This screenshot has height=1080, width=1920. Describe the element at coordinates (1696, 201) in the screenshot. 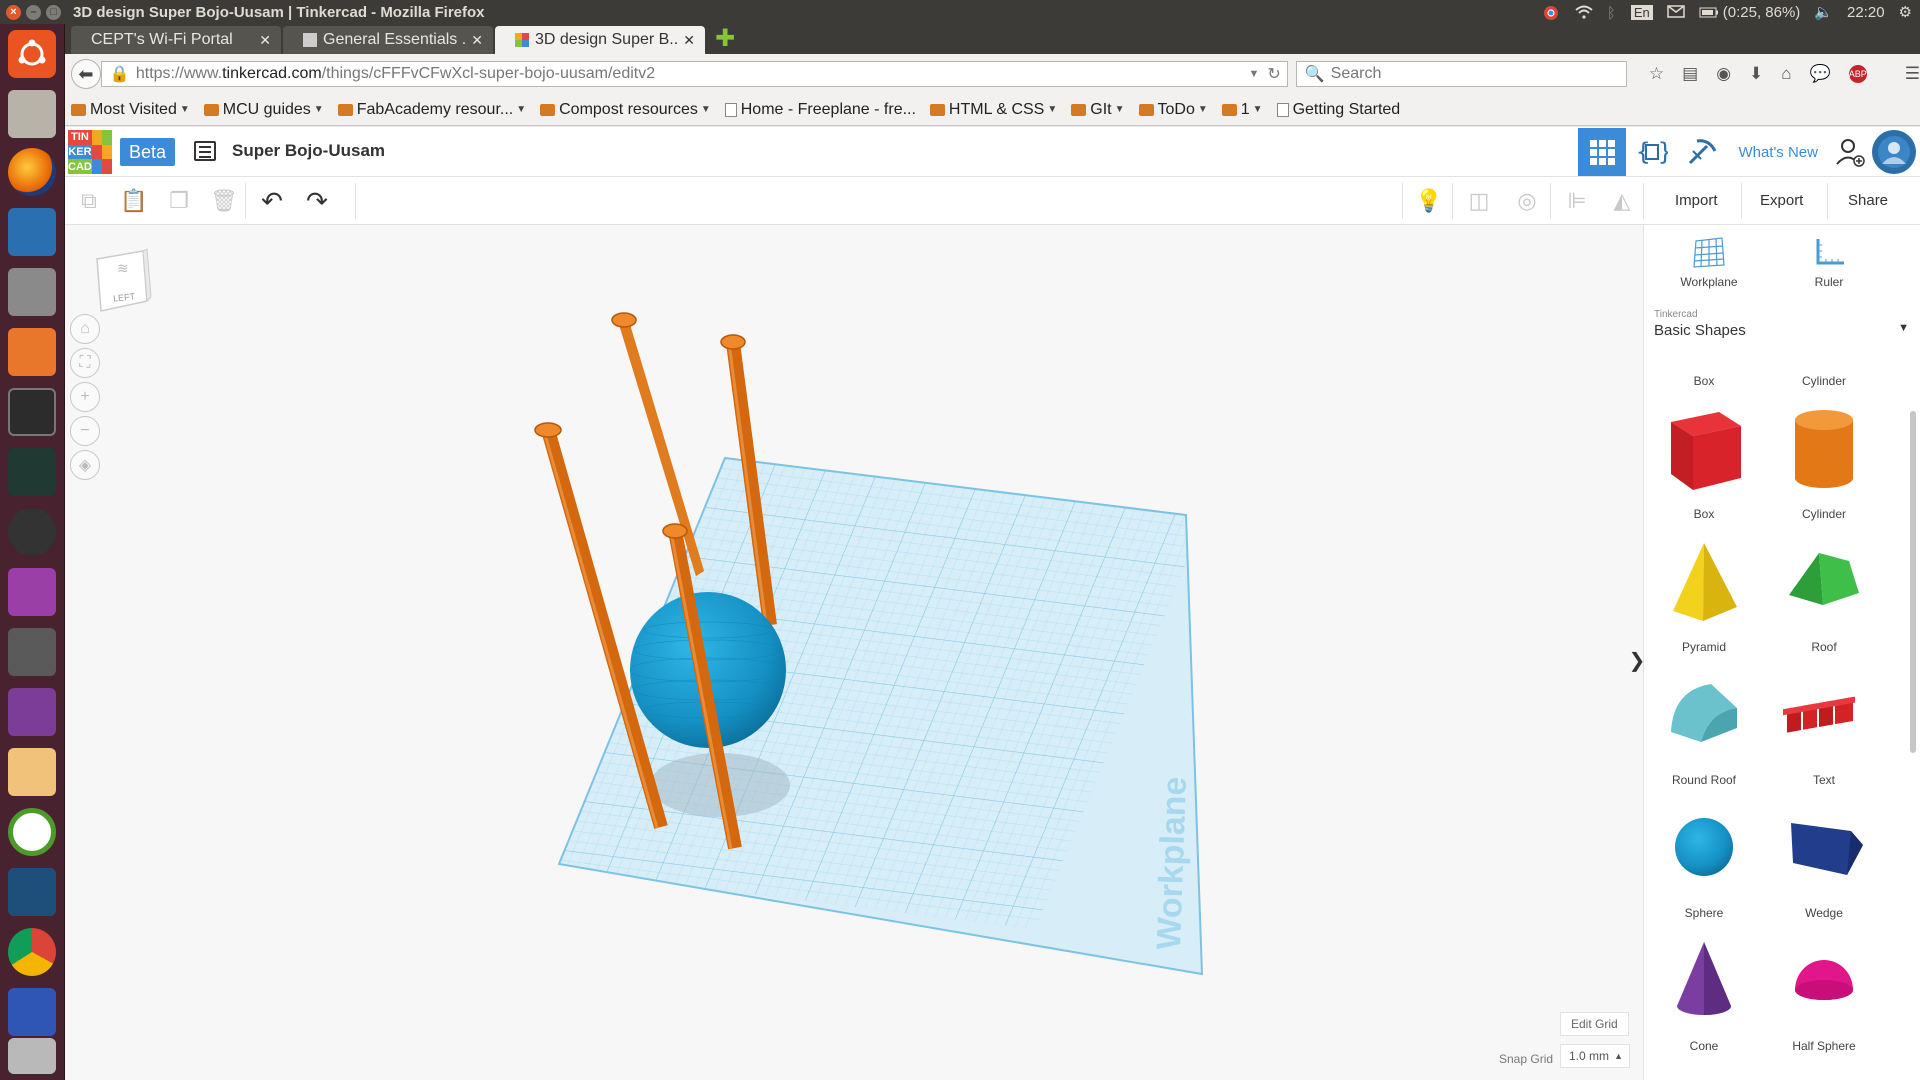

I see `import-button: Import` at that location.